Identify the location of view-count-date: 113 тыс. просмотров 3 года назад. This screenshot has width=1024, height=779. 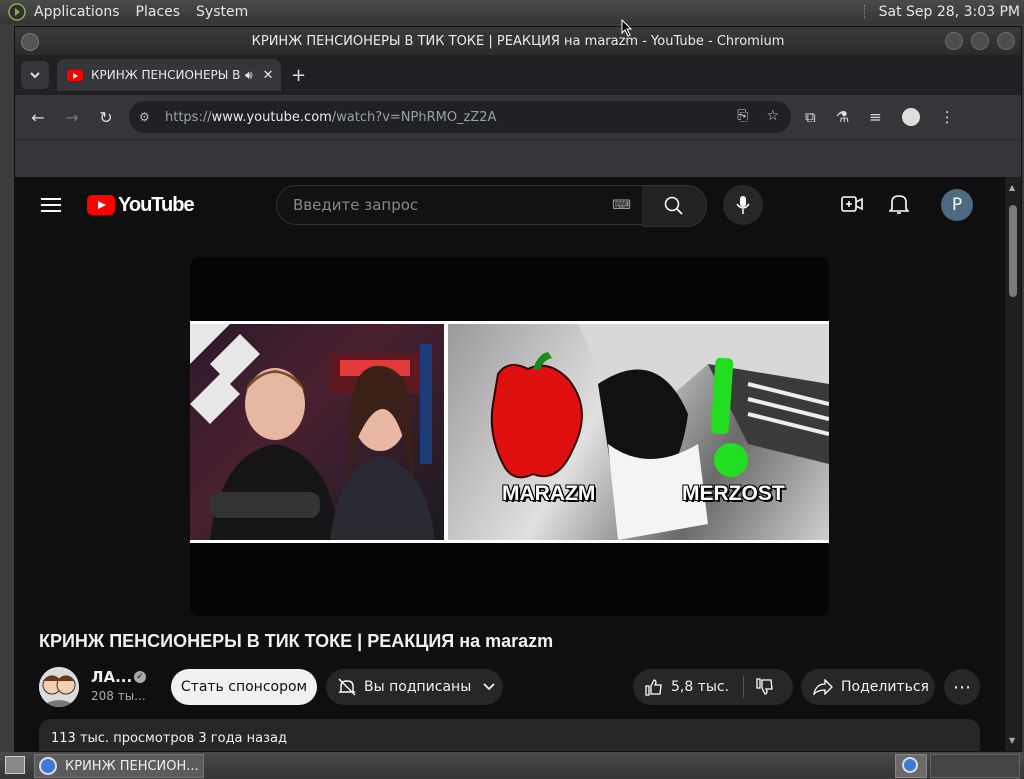
(169, 738).